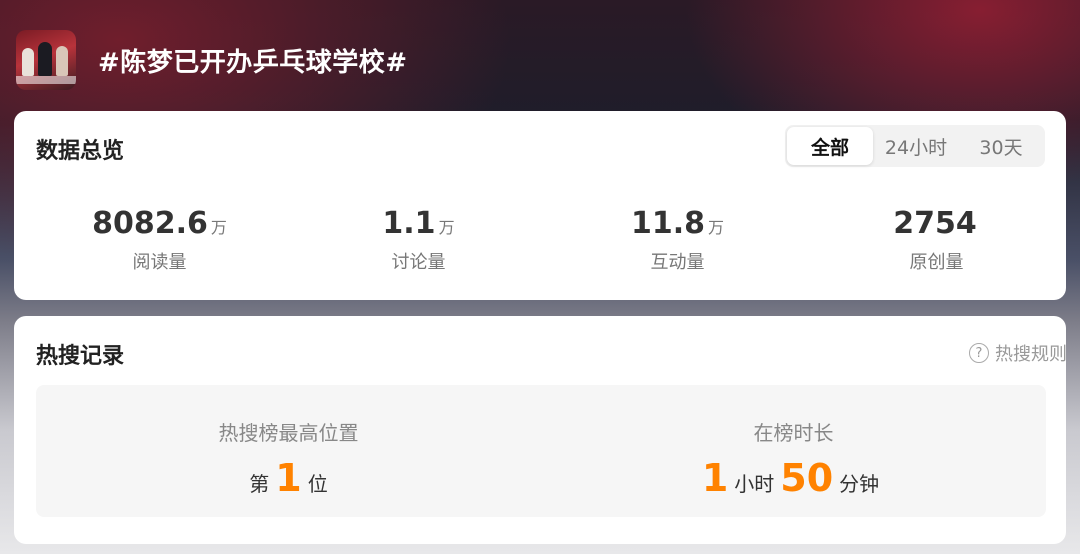 This screenshot has height=554, width=1080. What do you see at coordinates (936, 262) in the screenshot?
I see `stat-label: 原创量` at bounding box center [936, 262].